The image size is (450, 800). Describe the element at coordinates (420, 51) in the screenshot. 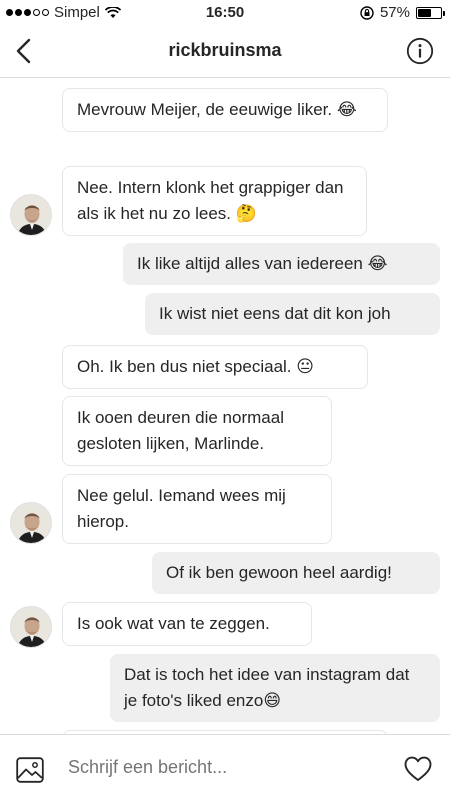

I see `info-icon` at that location.